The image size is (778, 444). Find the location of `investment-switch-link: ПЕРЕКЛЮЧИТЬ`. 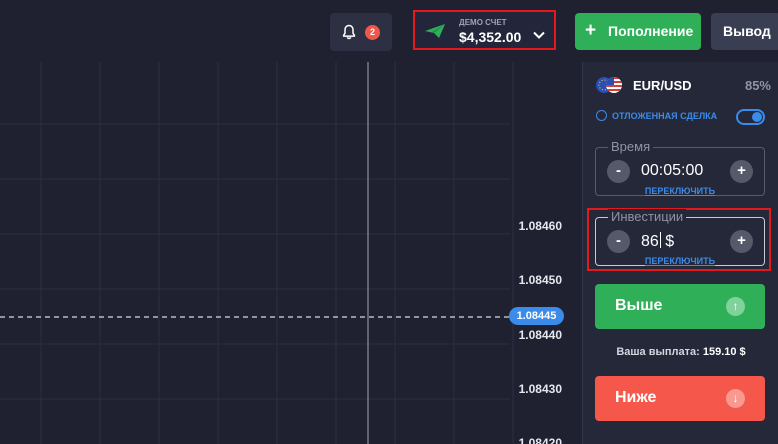

investment-switch-link: ПЕРЕКЛЮЧИТЬ is located at coordinates (680, 261).